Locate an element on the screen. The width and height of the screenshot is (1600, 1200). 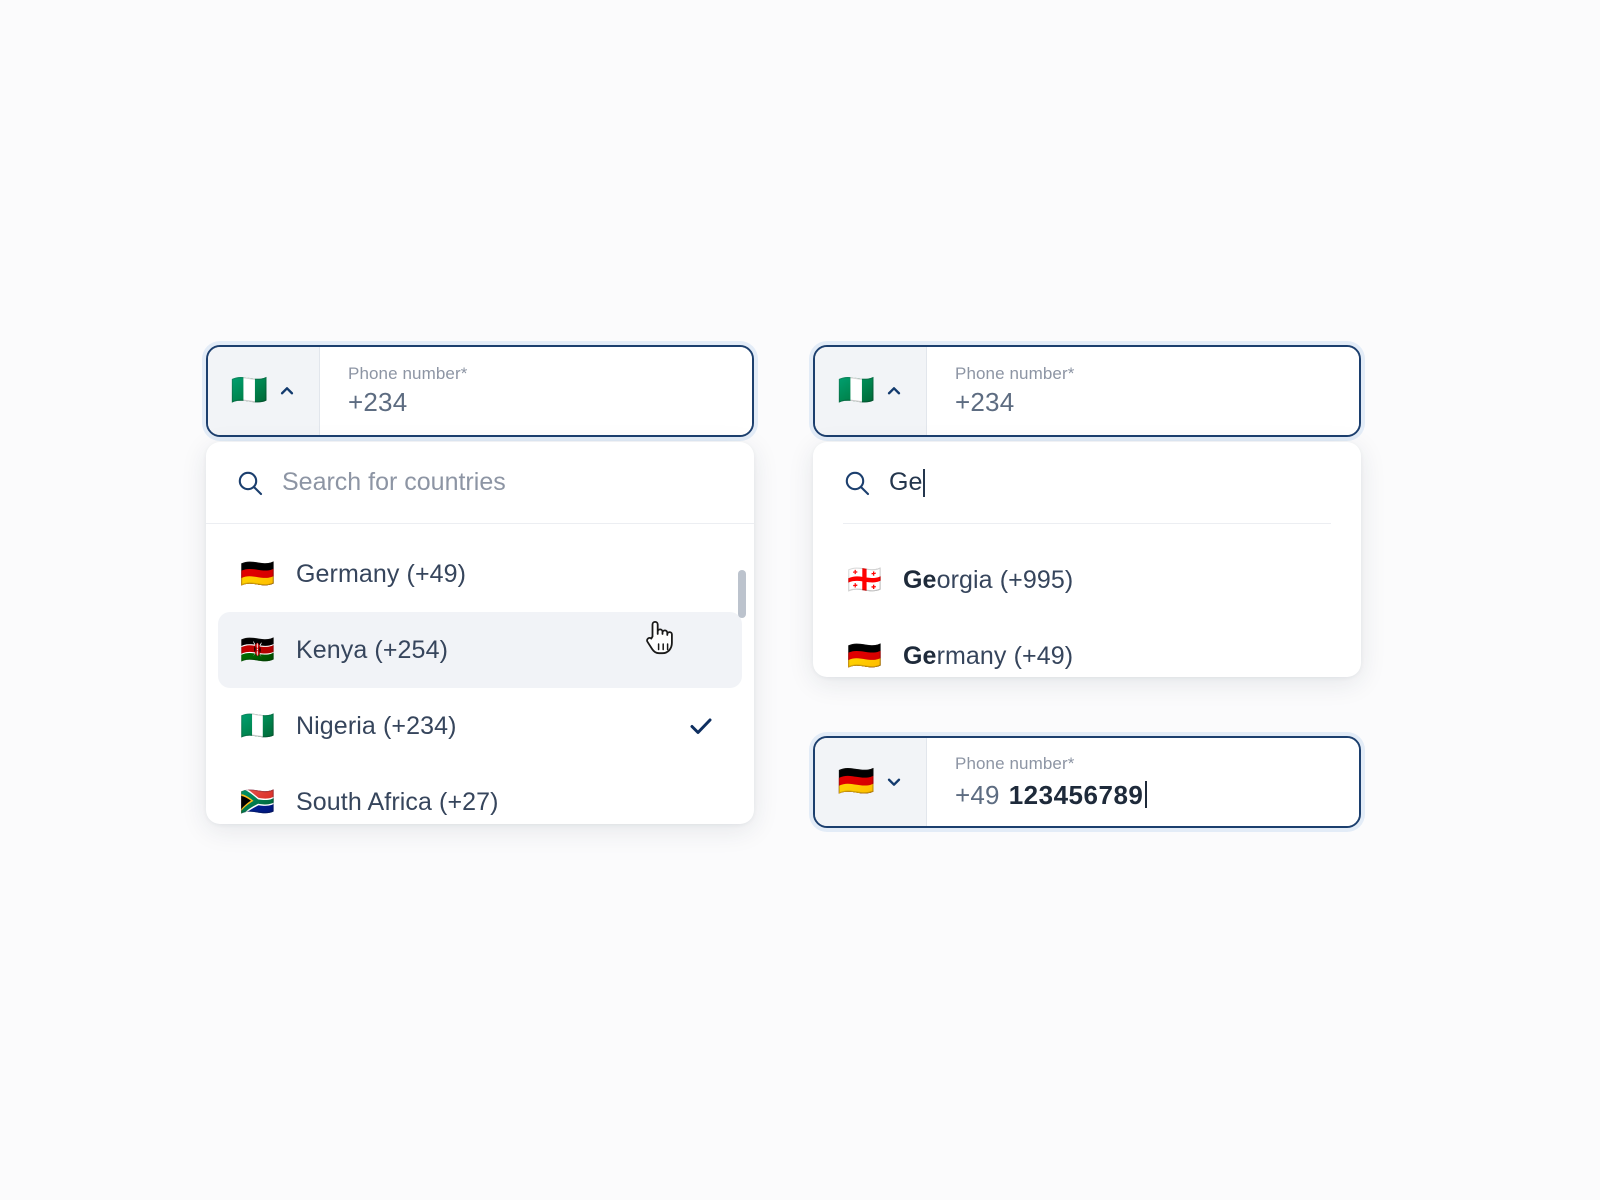
phone-label-right: Phone number* is located at coordinates (1015, 373).